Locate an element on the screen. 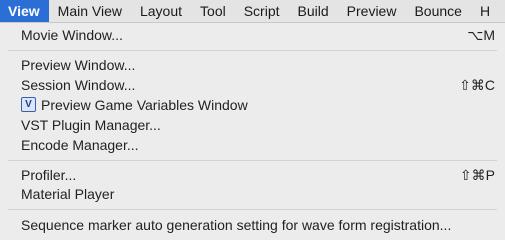 This screenshot has width=505, height=240. menu-item-label: Preview Game Variables Window is located at coordinates (144, 104).